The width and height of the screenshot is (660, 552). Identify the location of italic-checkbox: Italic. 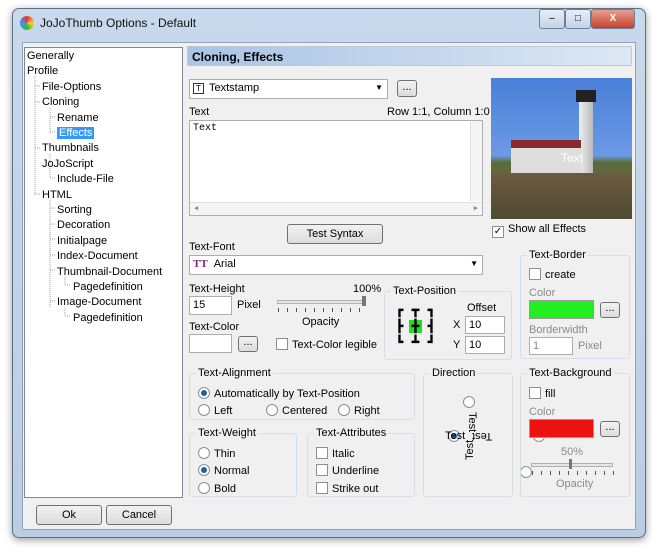
(335, 453).